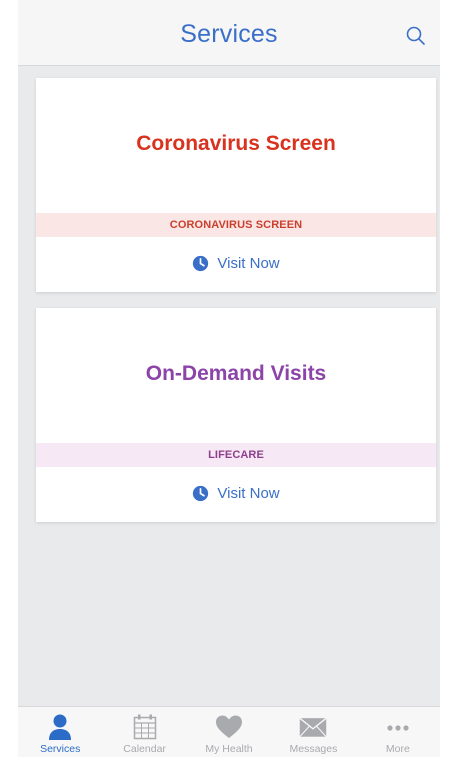  I want to click on more-dots-icon, so click(398, 728).